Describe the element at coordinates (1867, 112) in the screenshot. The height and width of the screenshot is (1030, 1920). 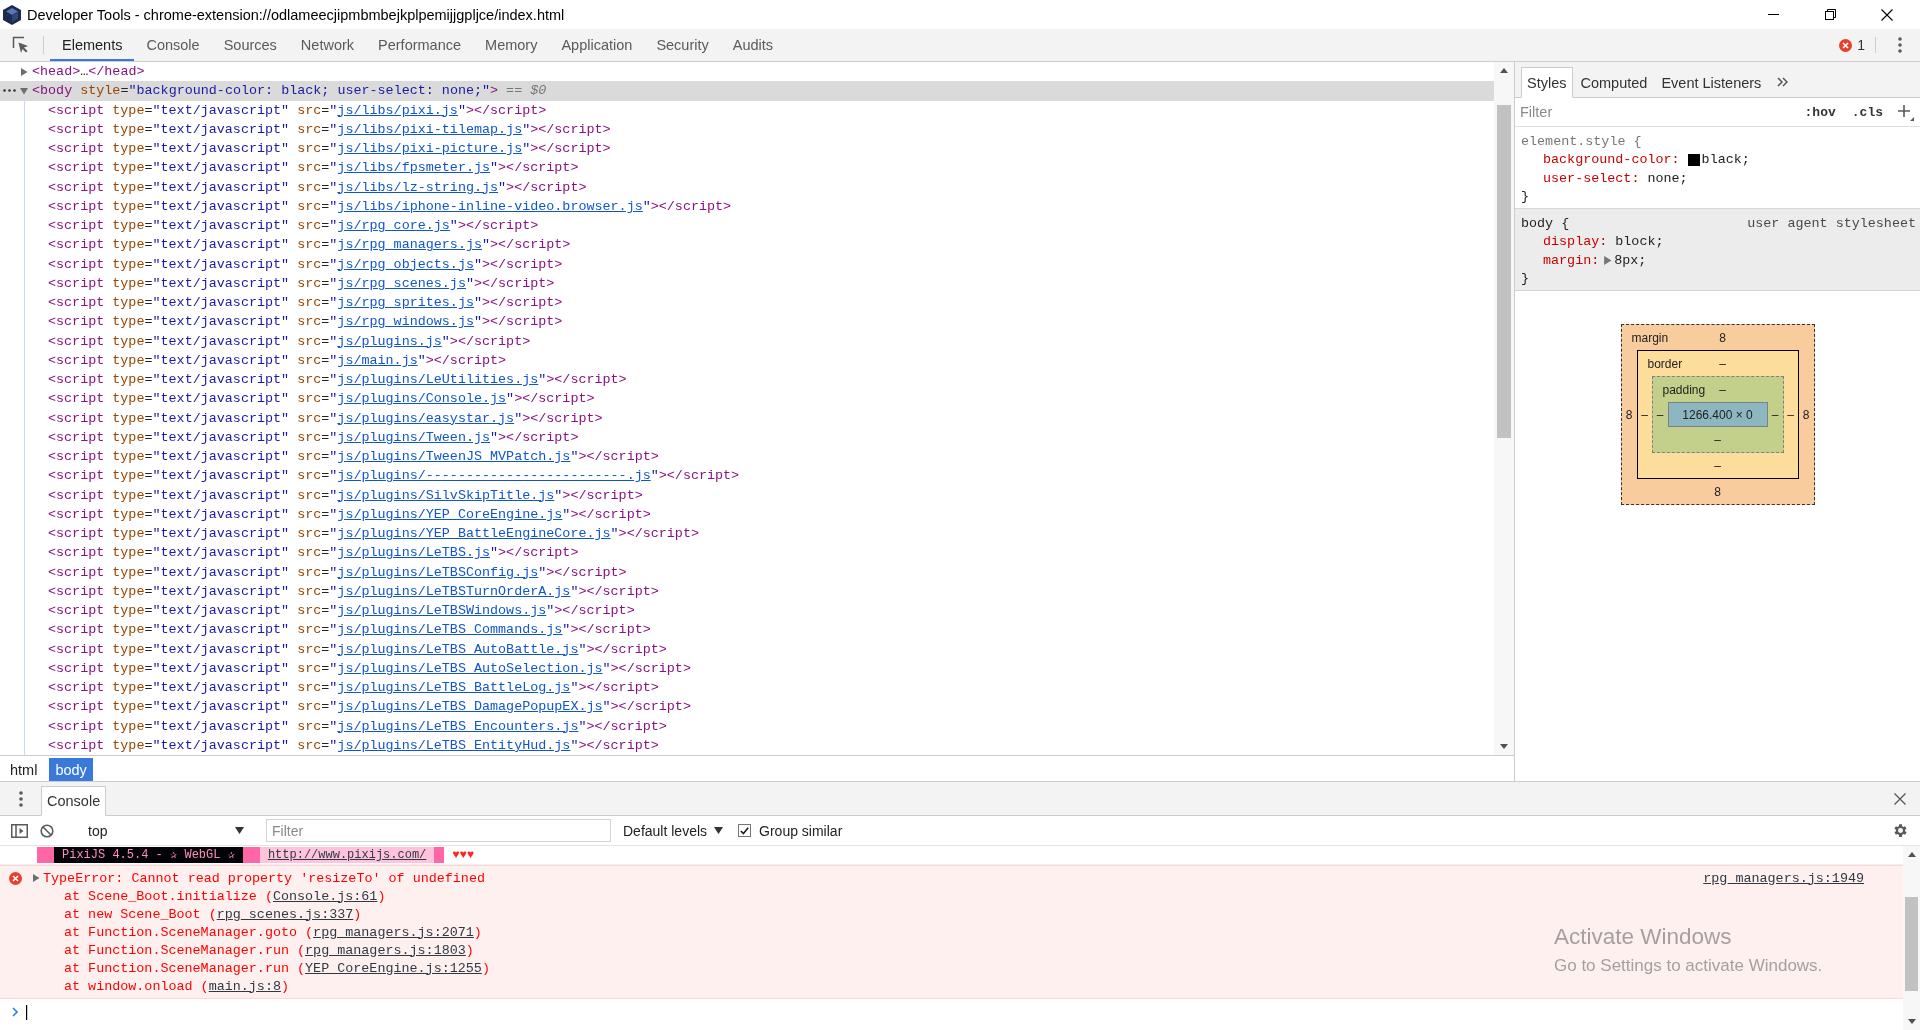
I see `state-toggle-button: .cls` at that location.